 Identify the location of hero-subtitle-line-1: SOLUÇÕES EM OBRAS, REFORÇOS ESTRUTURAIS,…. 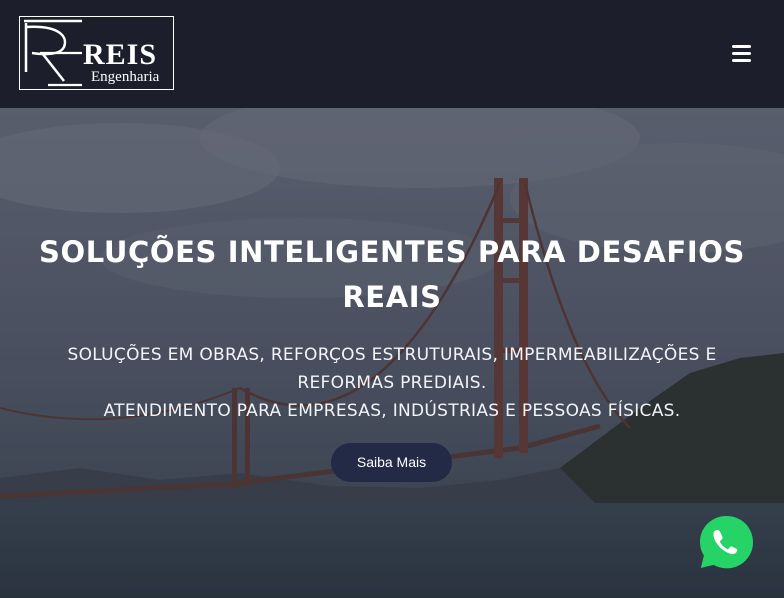
(392, 369).